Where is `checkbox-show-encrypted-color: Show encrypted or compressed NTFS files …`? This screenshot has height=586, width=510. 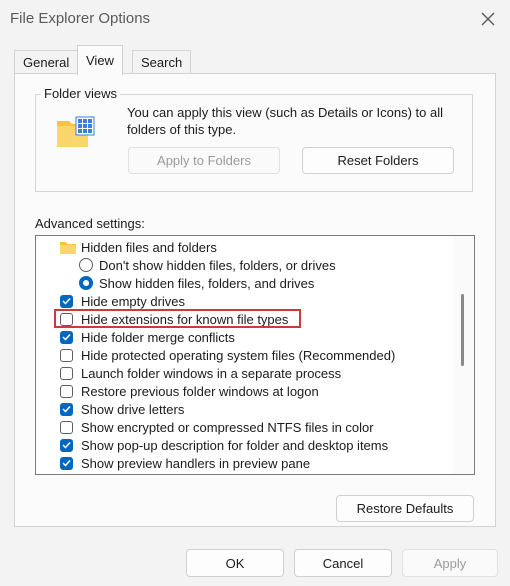 checkbox-show-encrypted-color: Show encrypted or compressed NTFS files … is located at coordinates (217, 427).